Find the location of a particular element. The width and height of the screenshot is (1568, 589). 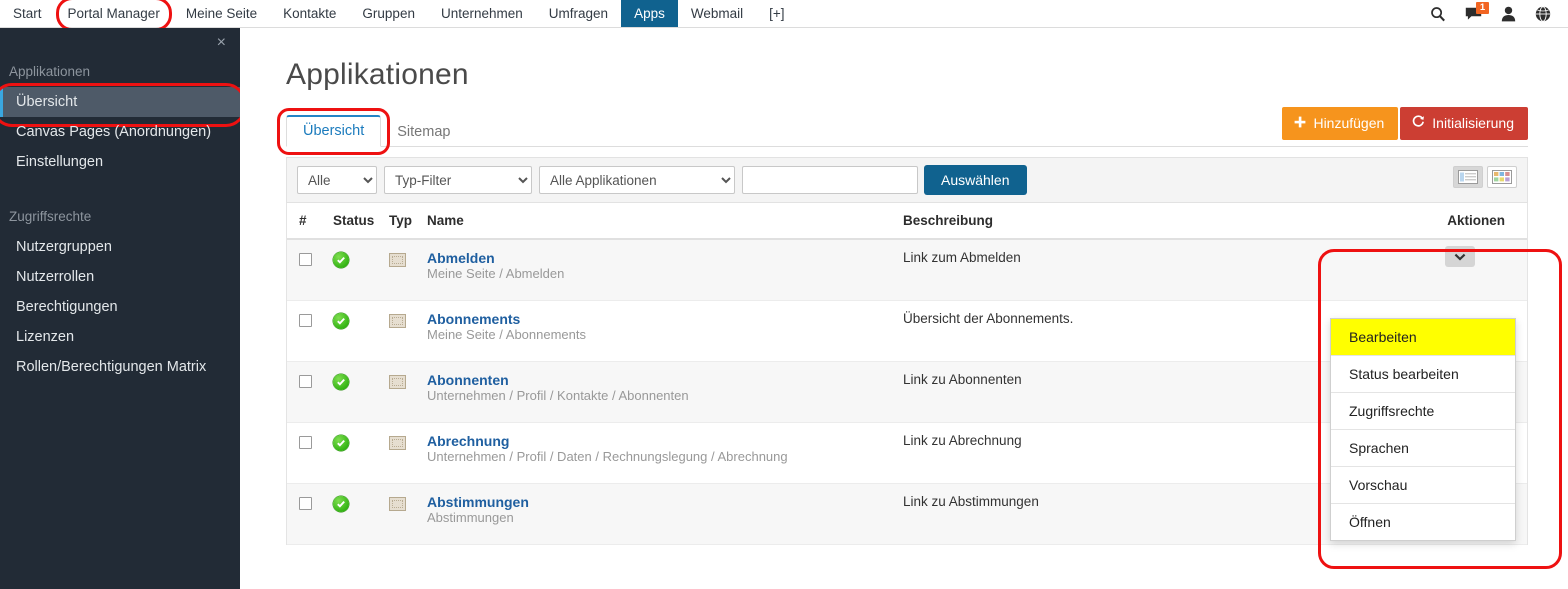

row-name-cell: Abstimmungen Abstimmungen is located at coordinates (665, 509).